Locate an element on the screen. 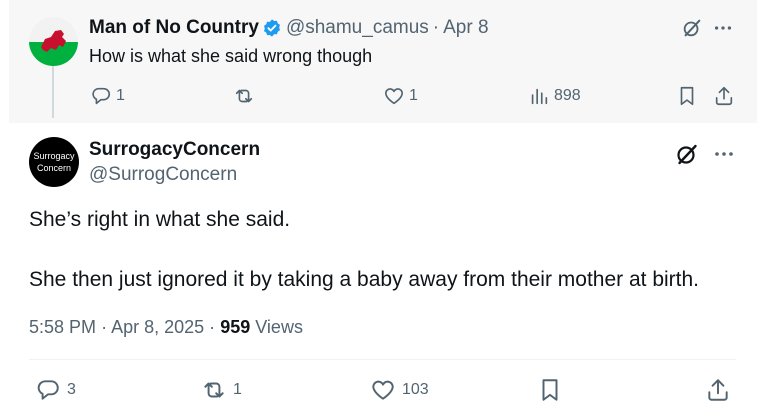 This screenshot has height=417, width=763. main-author-name: SurrogacyConcern is located at coordinates (174, 150).